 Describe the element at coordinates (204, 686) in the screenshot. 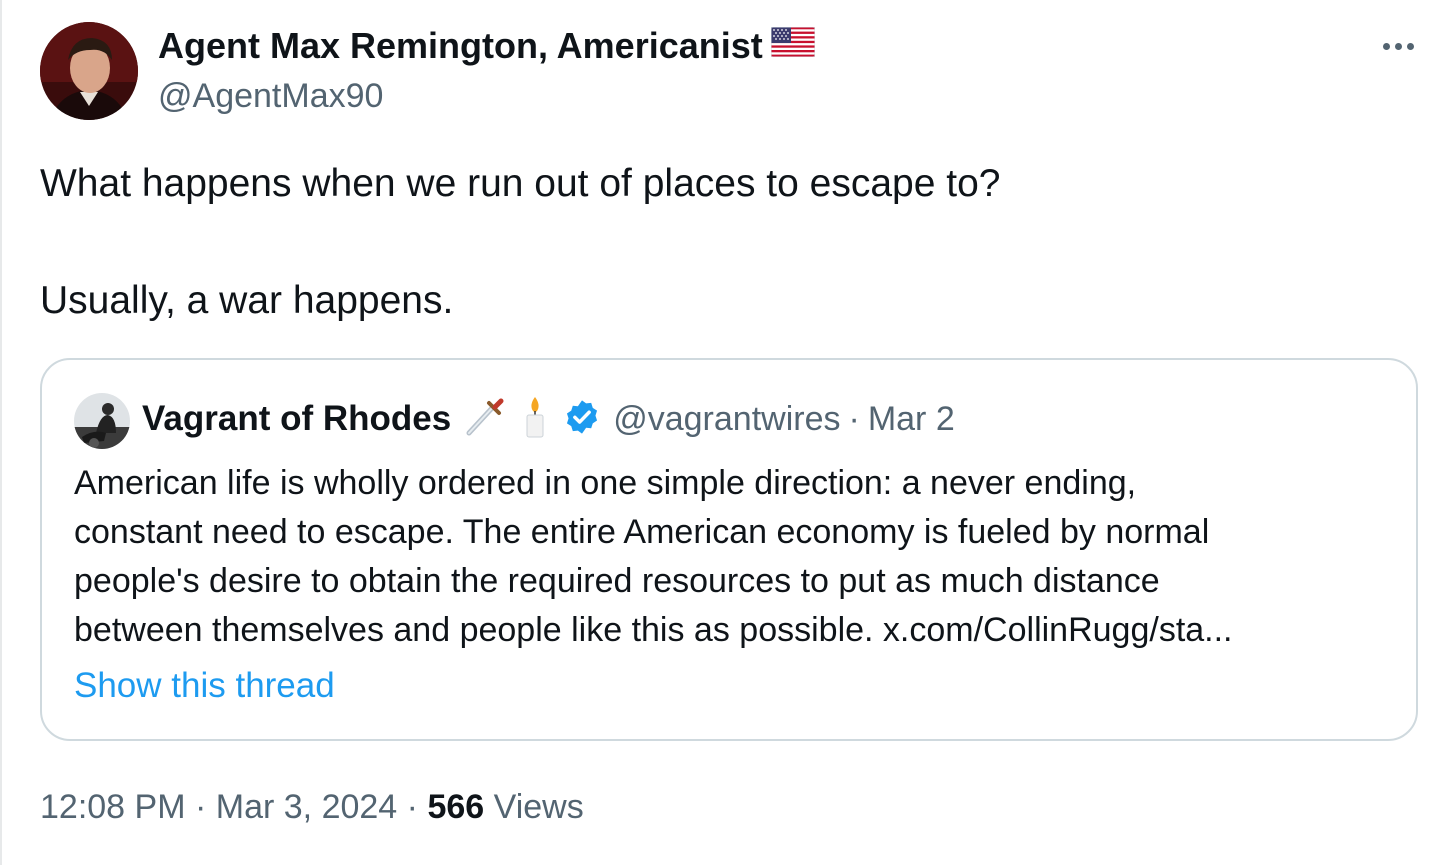

I see `show-this-thread-link: Show this thread` at that location.